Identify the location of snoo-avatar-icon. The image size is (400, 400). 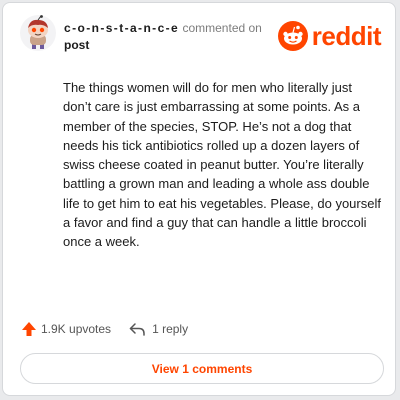
(38, 33).